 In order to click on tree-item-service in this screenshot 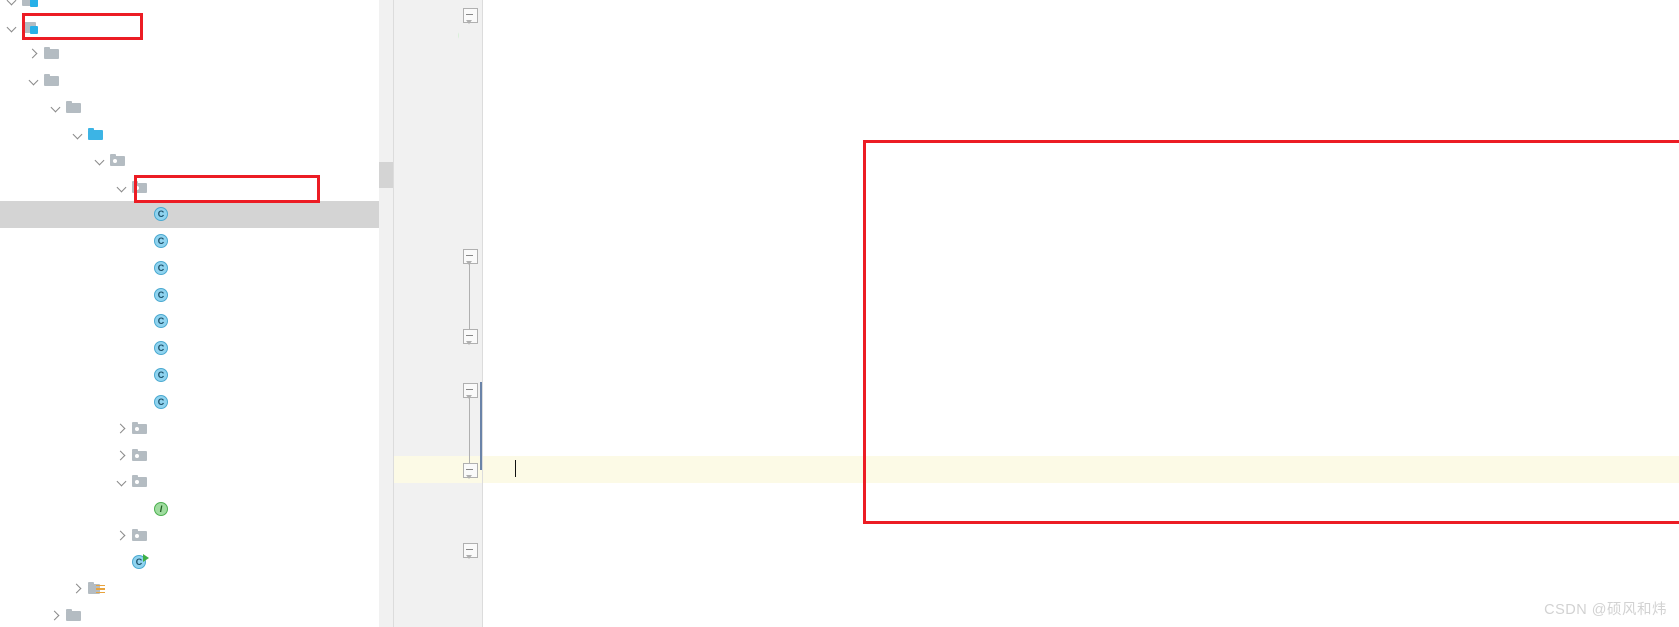, I will do `click(189, 535)`.